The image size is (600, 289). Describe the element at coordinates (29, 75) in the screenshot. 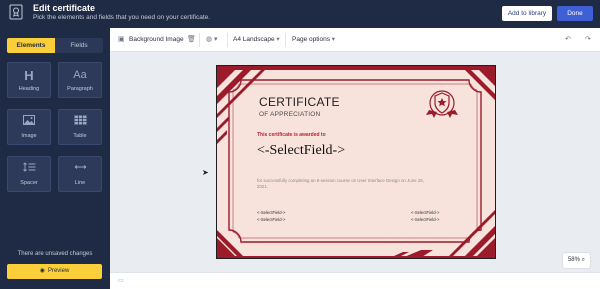

I see `heading-icon: H` at that location.